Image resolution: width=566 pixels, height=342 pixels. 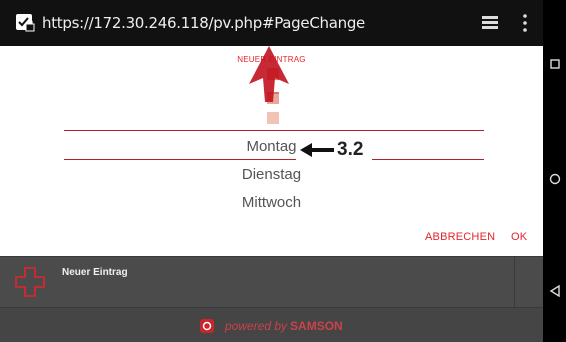 What do you see at coordinates (350, 149) in the screenshot?
I see `annotation-label: 3.2` at bounding box center [350, 149].